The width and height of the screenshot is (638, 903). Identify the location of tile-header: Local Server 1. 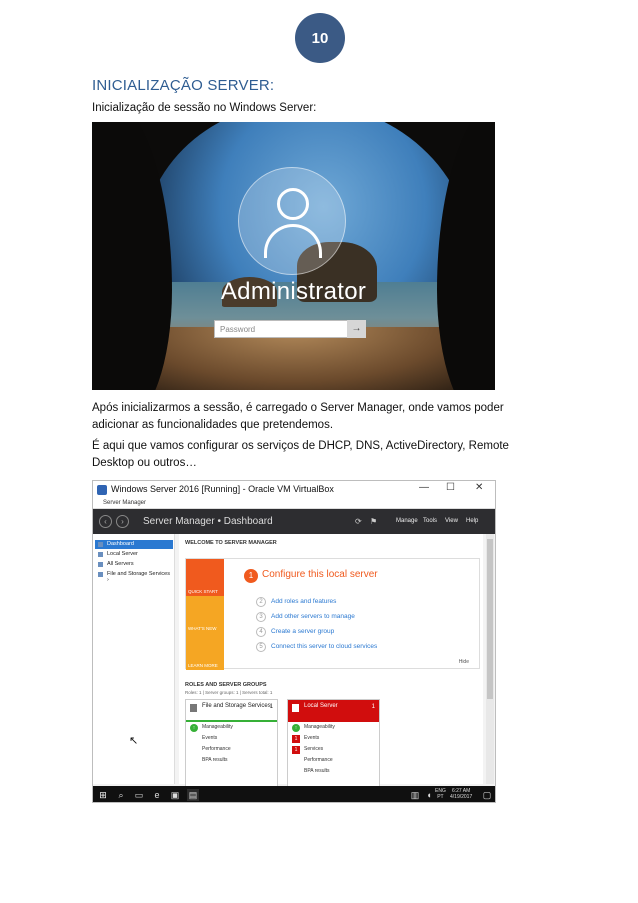
(333, 711).